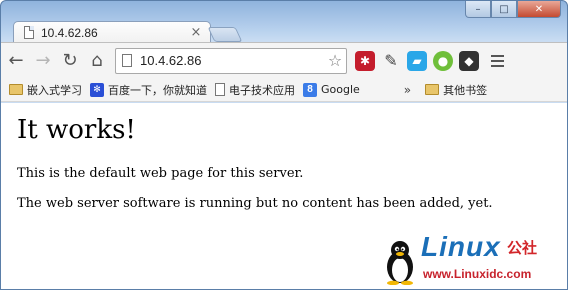  Describe the element at coordinates (262, 90) in the screenshot. I see `bookmark-label: 电子技术应用` at that location.